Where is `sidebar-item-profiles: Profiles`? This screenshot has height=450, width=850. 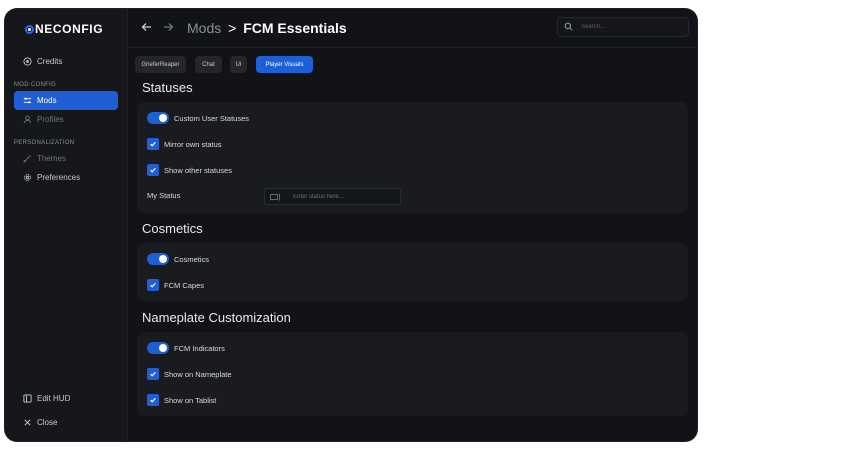
sidebar-item-profiles: Profiles is located at coordinates (66, 119).